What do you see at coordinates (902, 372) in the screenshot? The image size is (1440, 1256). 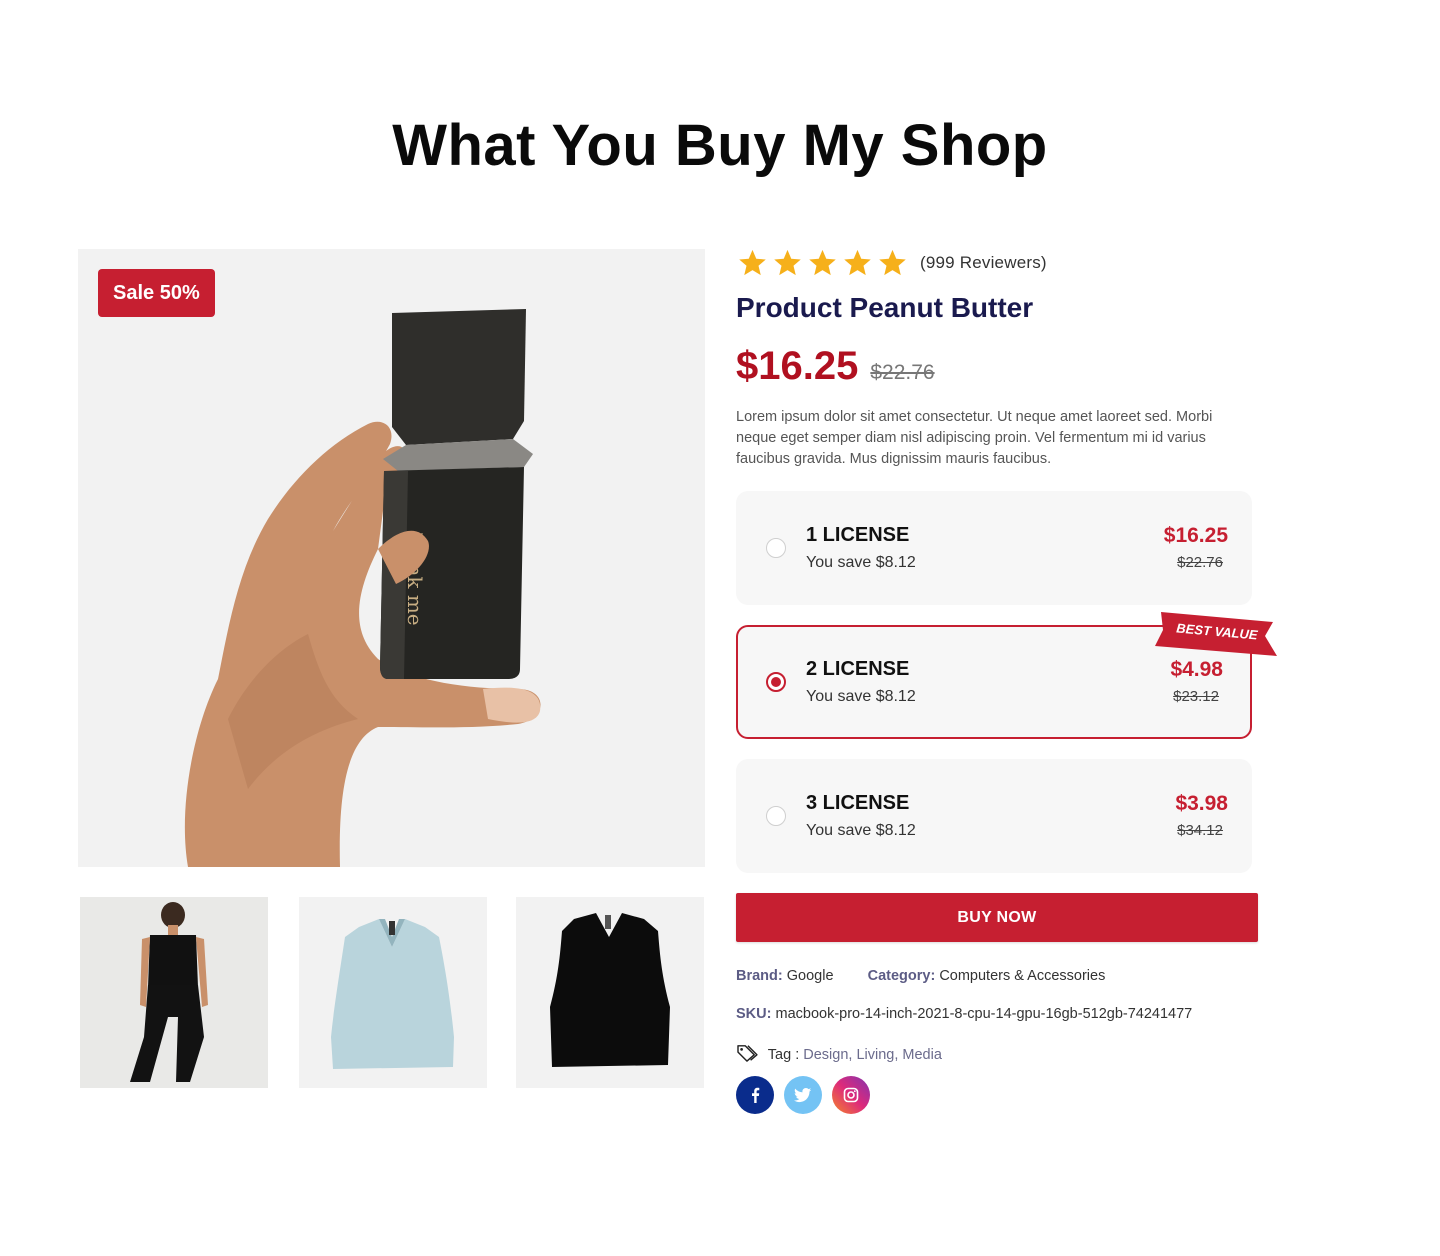 I see `old-price: $22.76` at bounding box center [902, 372].